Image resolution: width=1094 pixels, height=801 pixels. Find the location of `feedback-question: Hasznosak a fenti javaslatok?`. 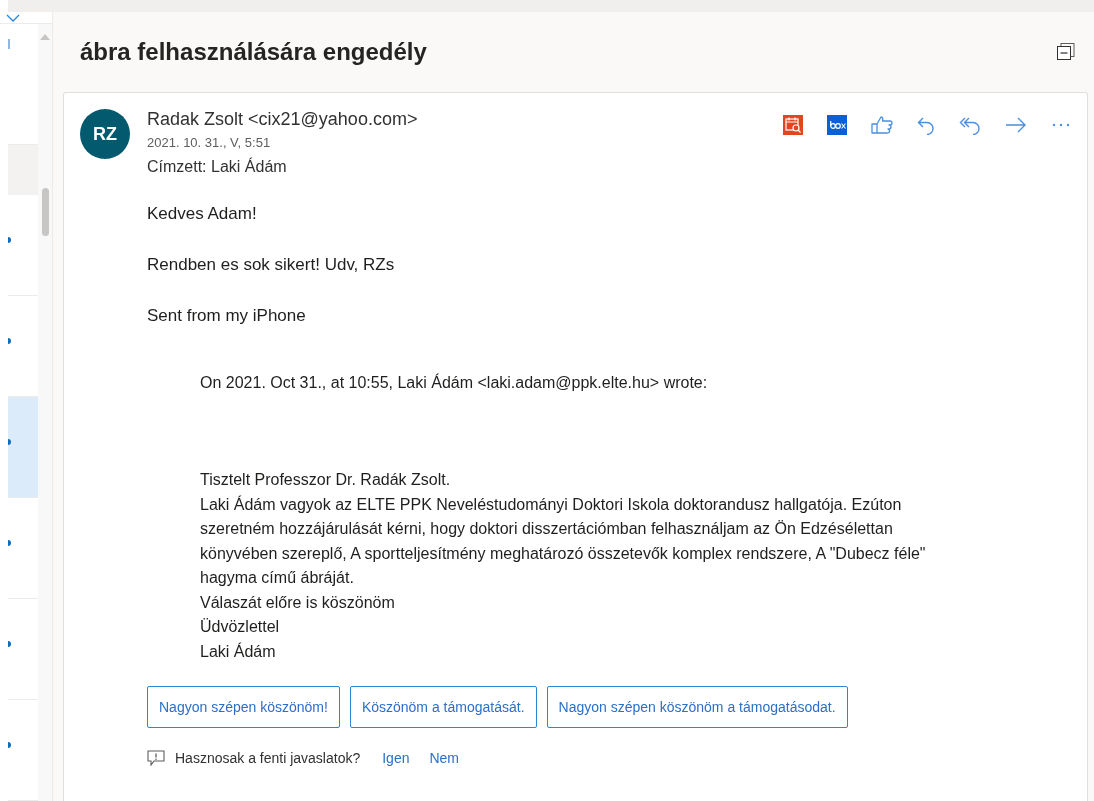

feedback-question: Hasznosak a fenti javaslatok? is located at coordinates (268, 758).